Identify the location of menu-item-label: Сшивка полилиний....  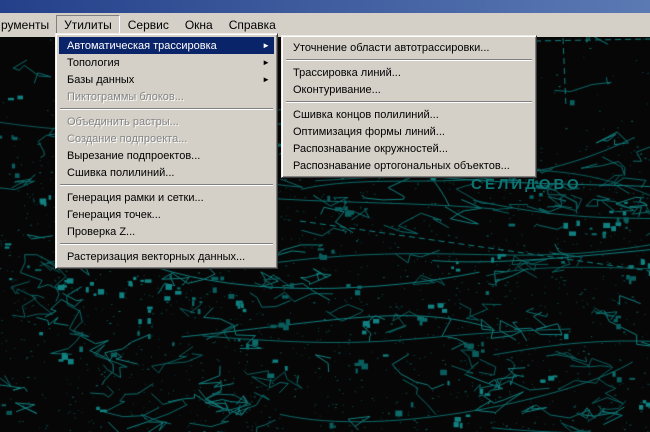
(121, 172).